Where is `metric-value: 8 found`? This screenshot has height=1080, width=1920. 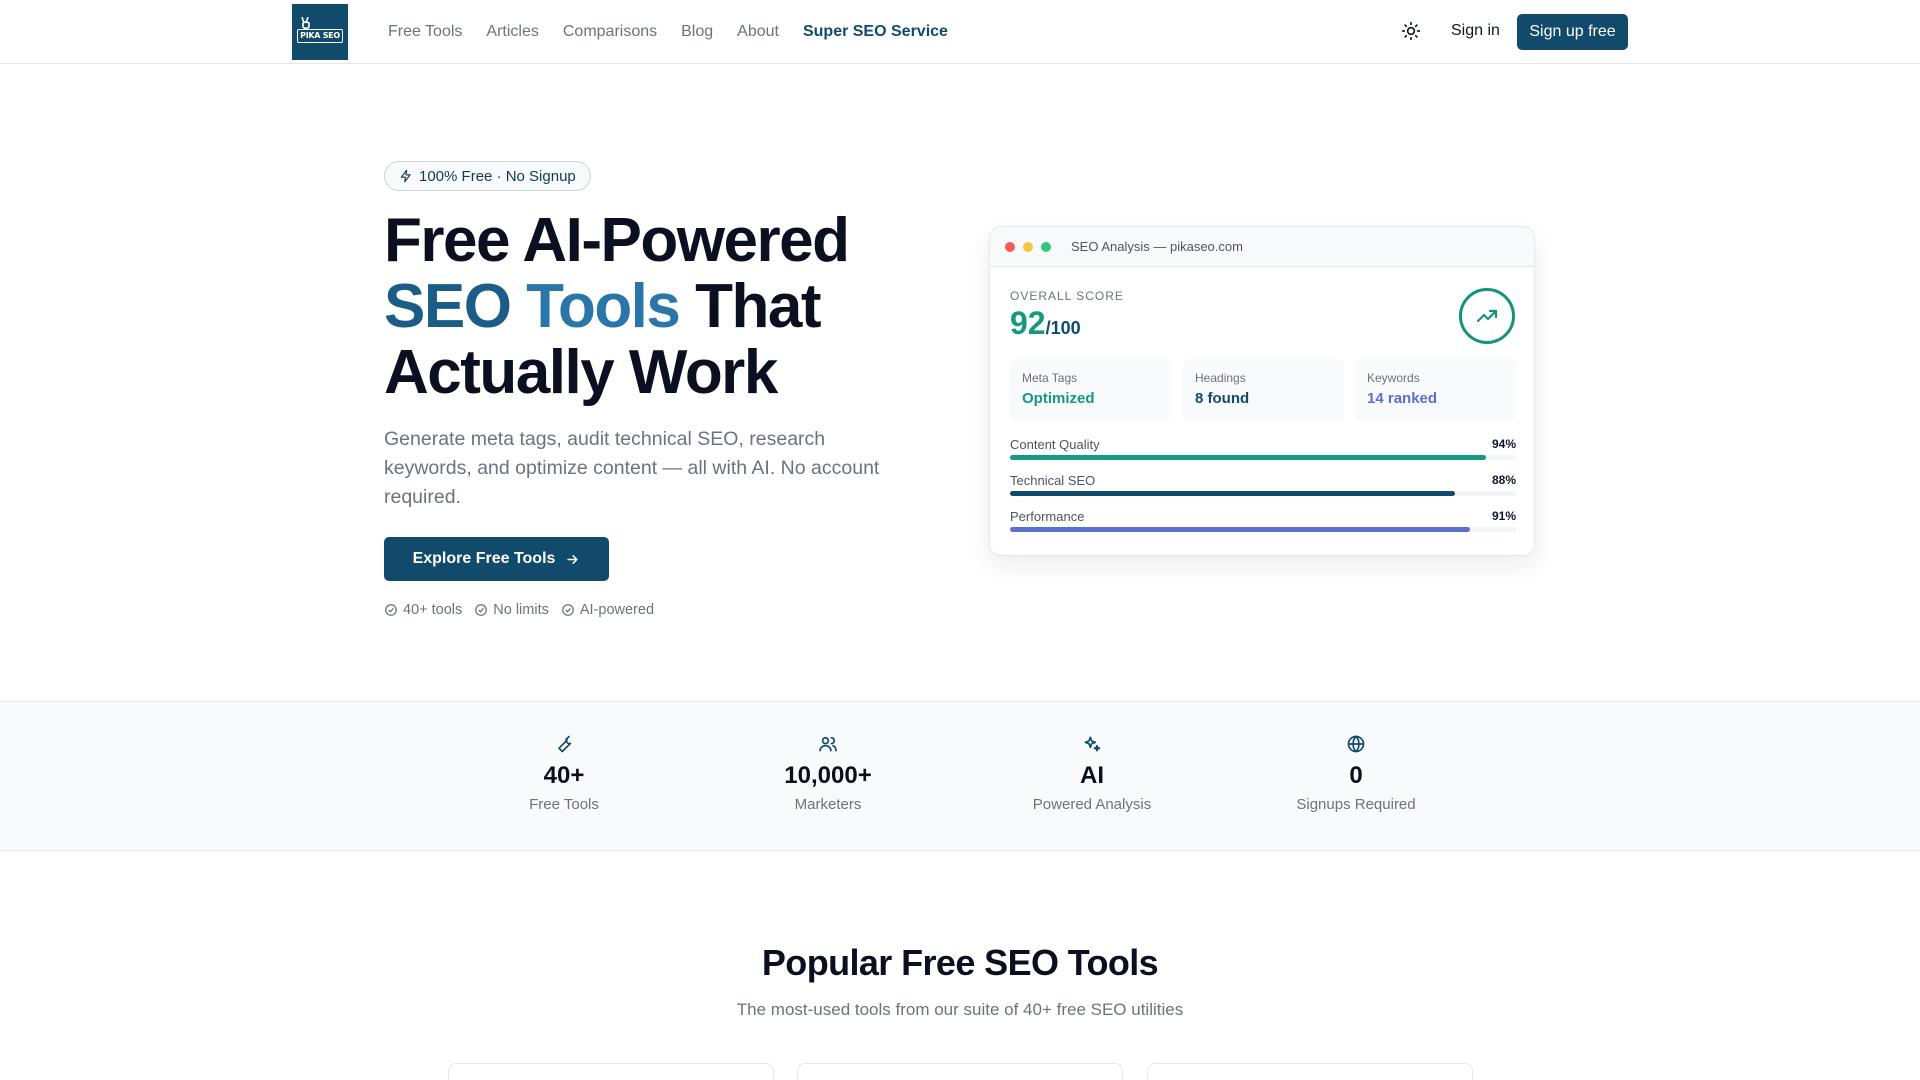
metric-value: 8 found is located at coordinates (1222, 398).